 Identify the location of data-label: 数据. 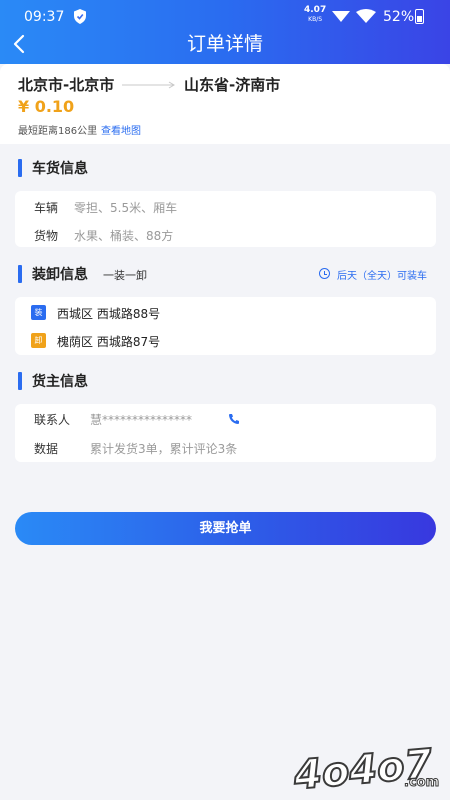
(46, 449).